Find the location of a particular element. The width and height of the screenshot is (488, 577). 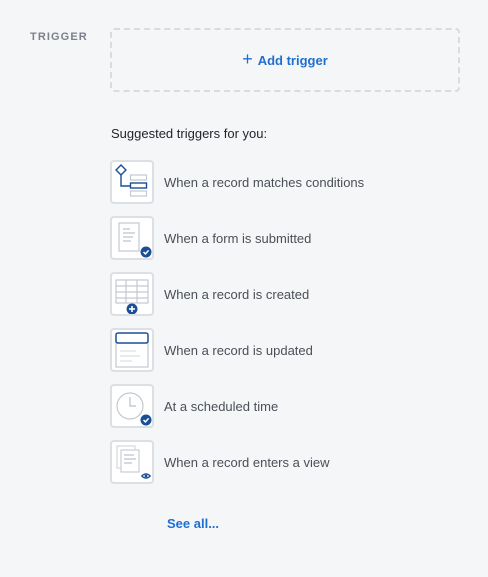

trigger-option-label: At a scheduled time is located at coordinates (221, 406).